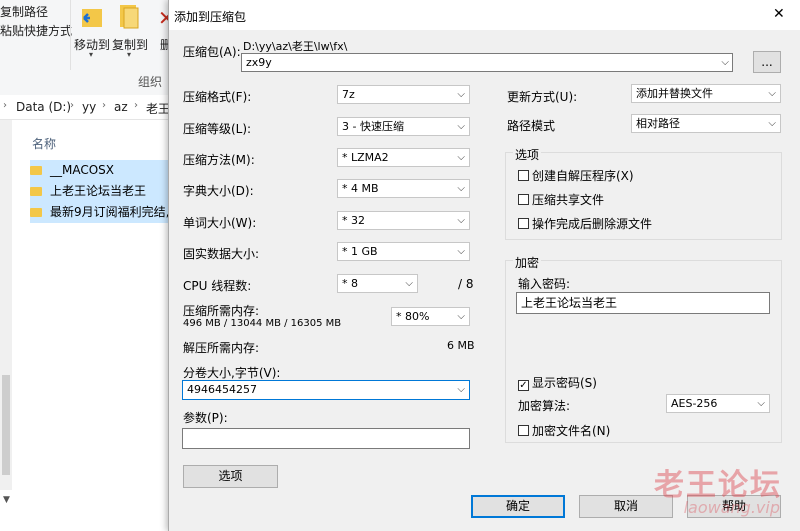 The height and width of the screenshot is (531, 800). I want to click on dialog-title: 添加到压缩包, so click(210, 17).